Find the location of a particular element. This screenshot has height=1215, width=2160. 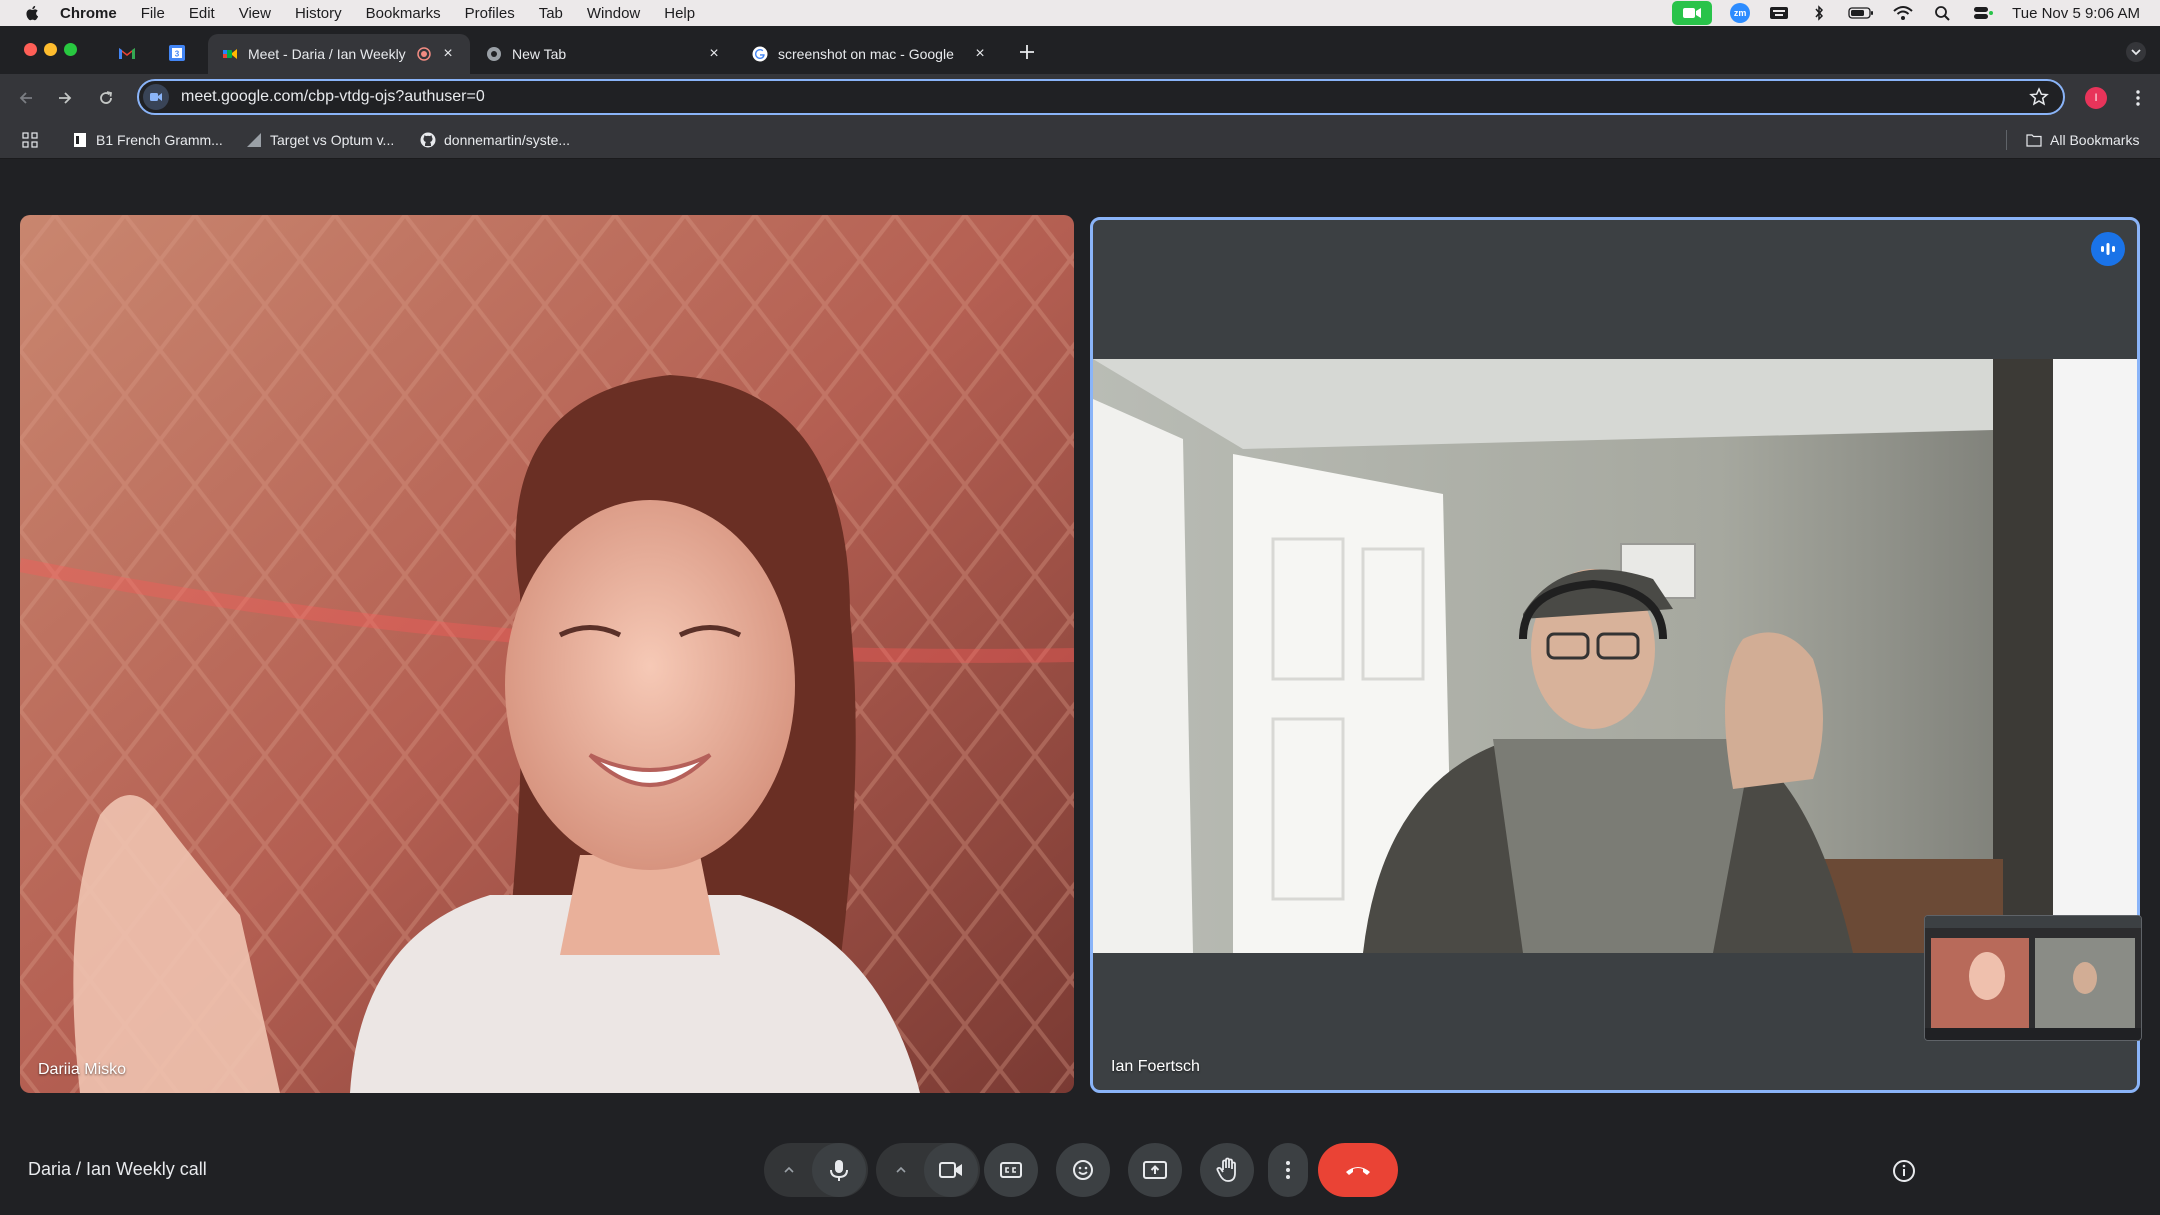

speaking-indicator-icon is located at coordinates (2108, 249).